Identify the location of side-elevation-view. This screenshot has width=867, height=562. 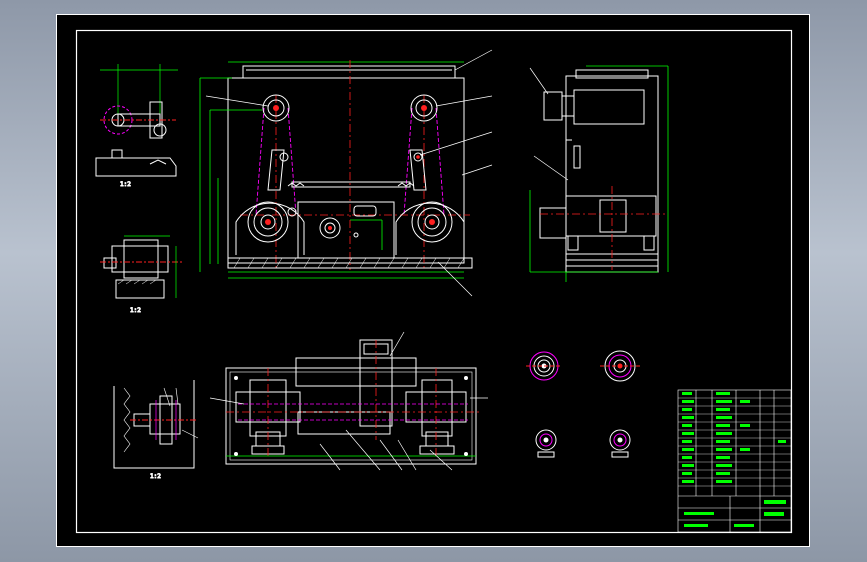
(599, 173).